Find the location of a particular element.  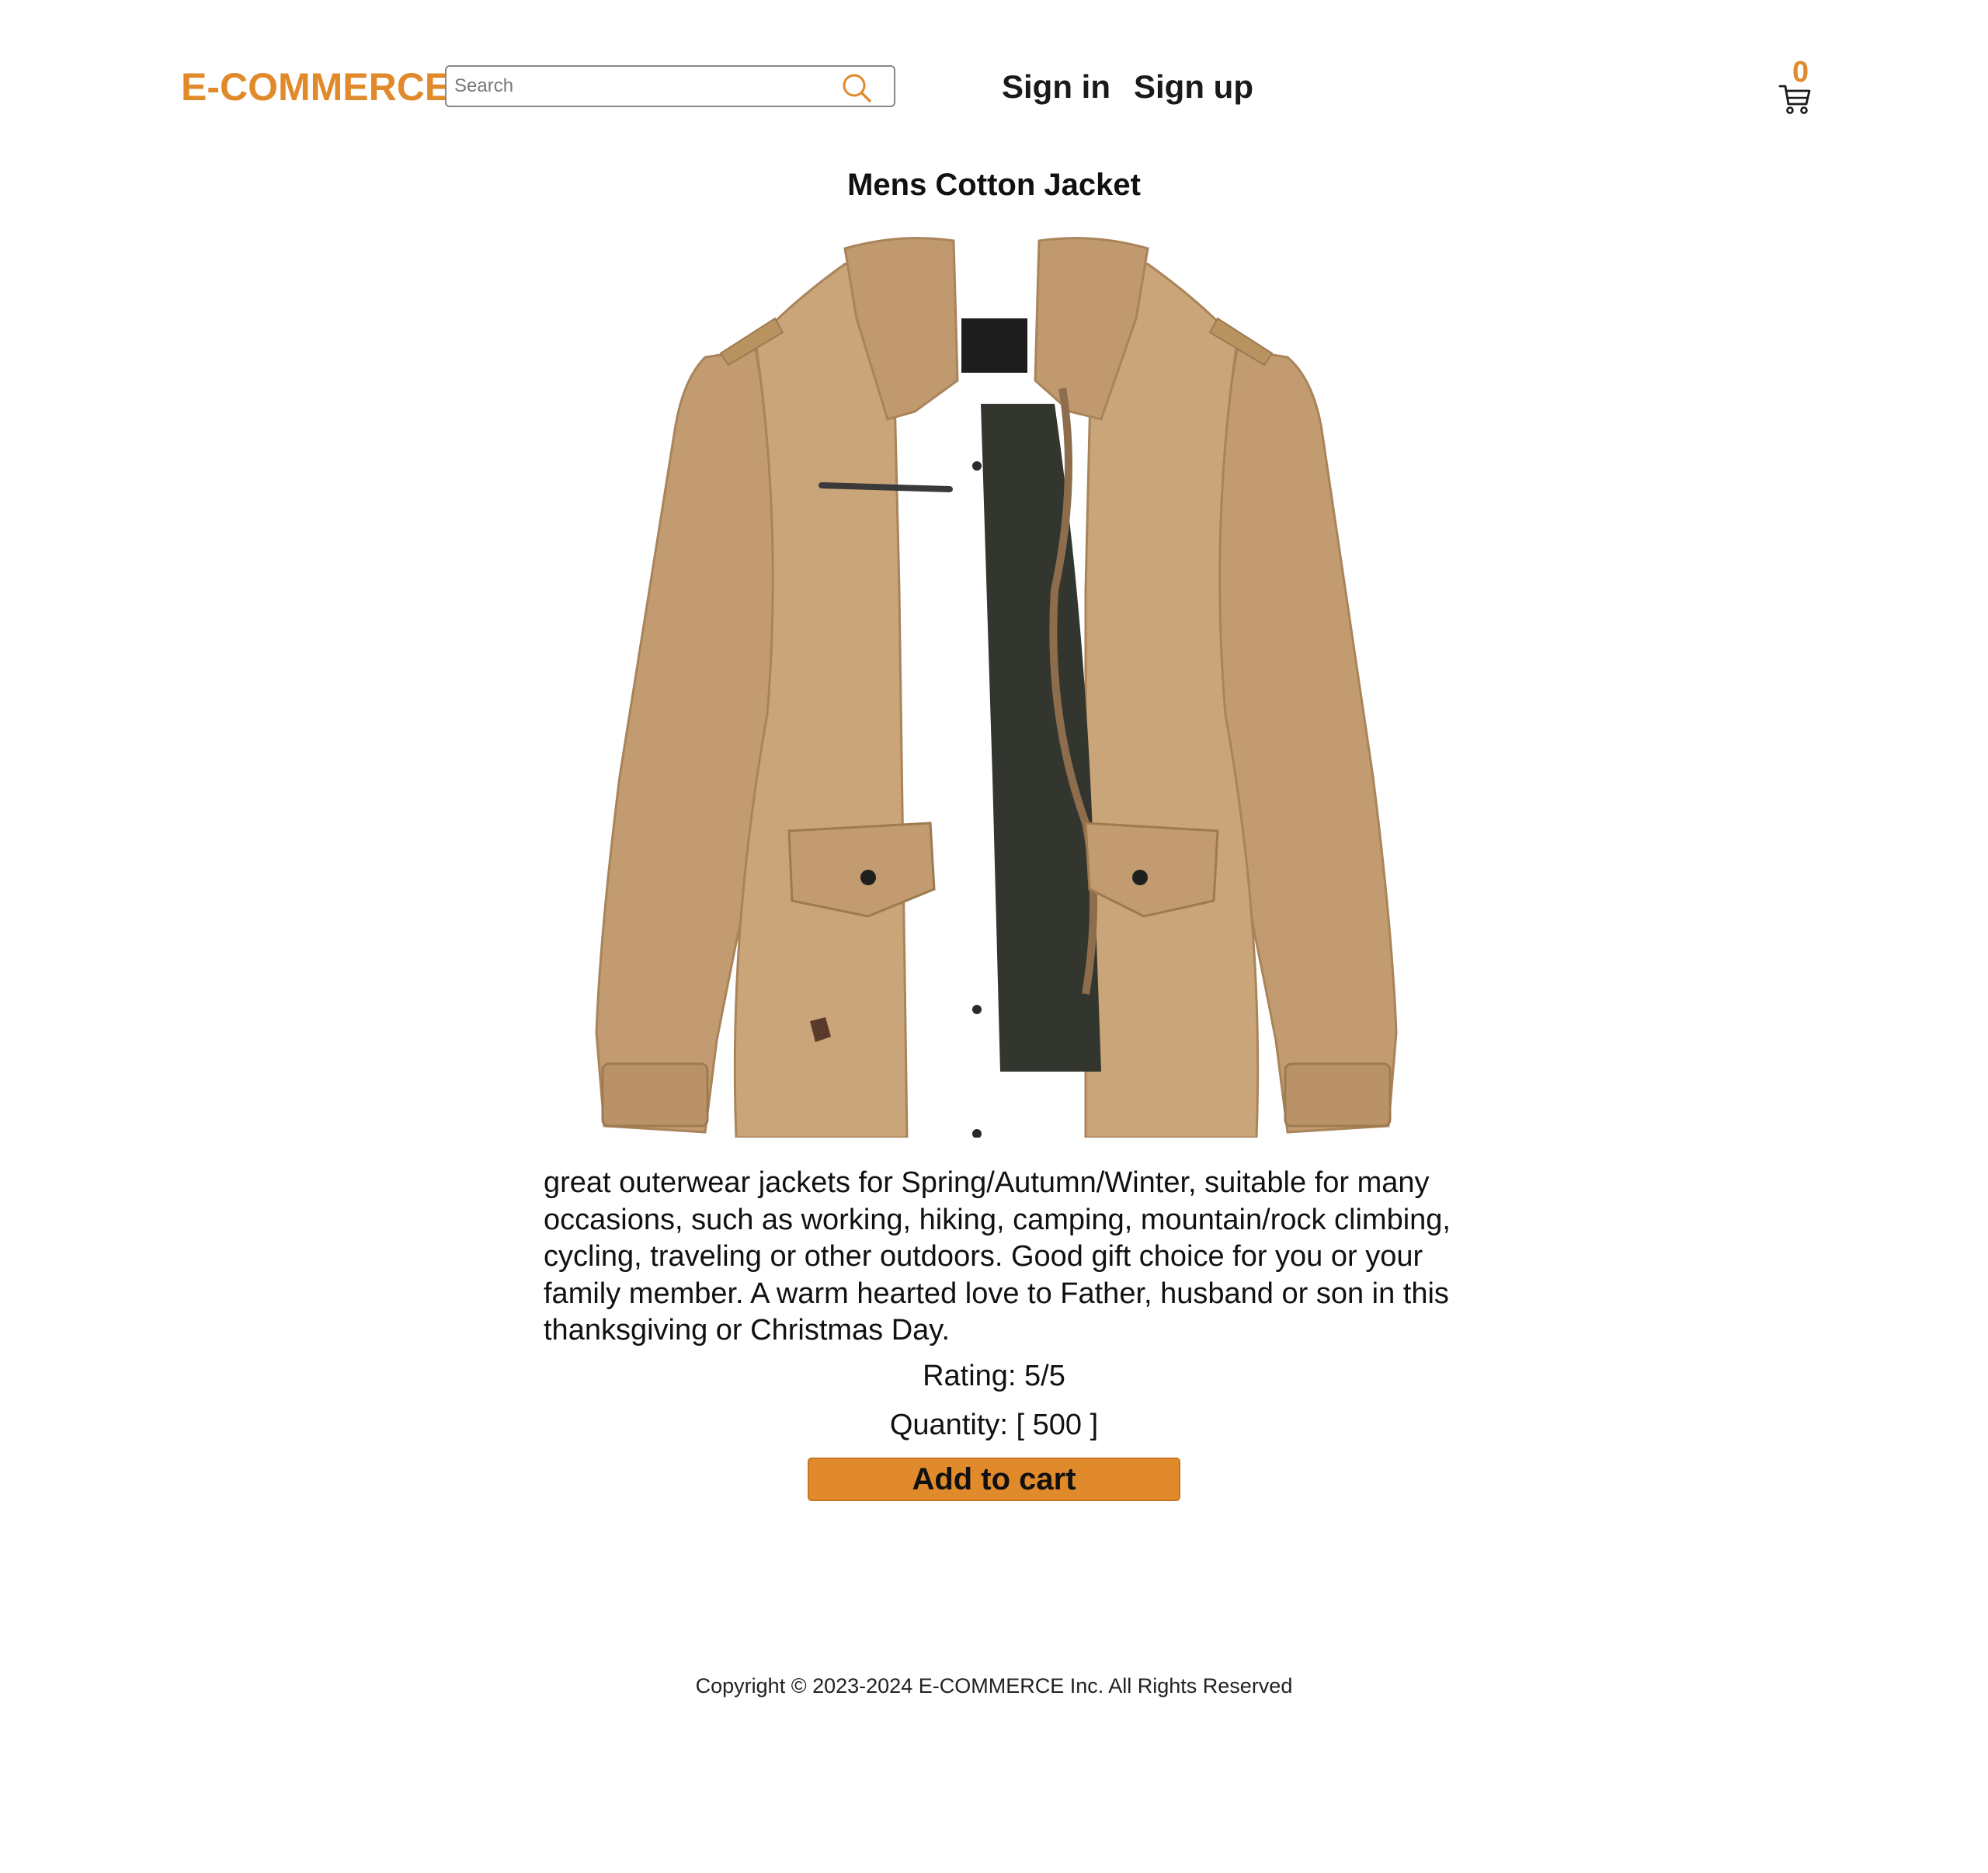

cart-button: 0 is located at coordinates (1801, 89).